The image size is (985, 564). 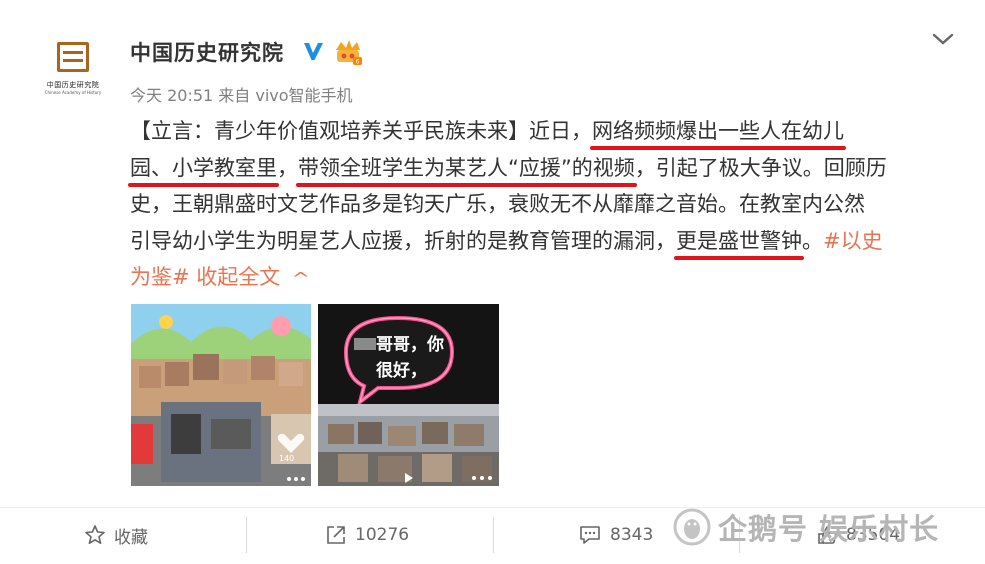 I want to click on text-line-1: 【立言：青少年价值观培养关乎民族未来】近日，网络频频爆出一些人在幼儿, so click(x=545, y=131).